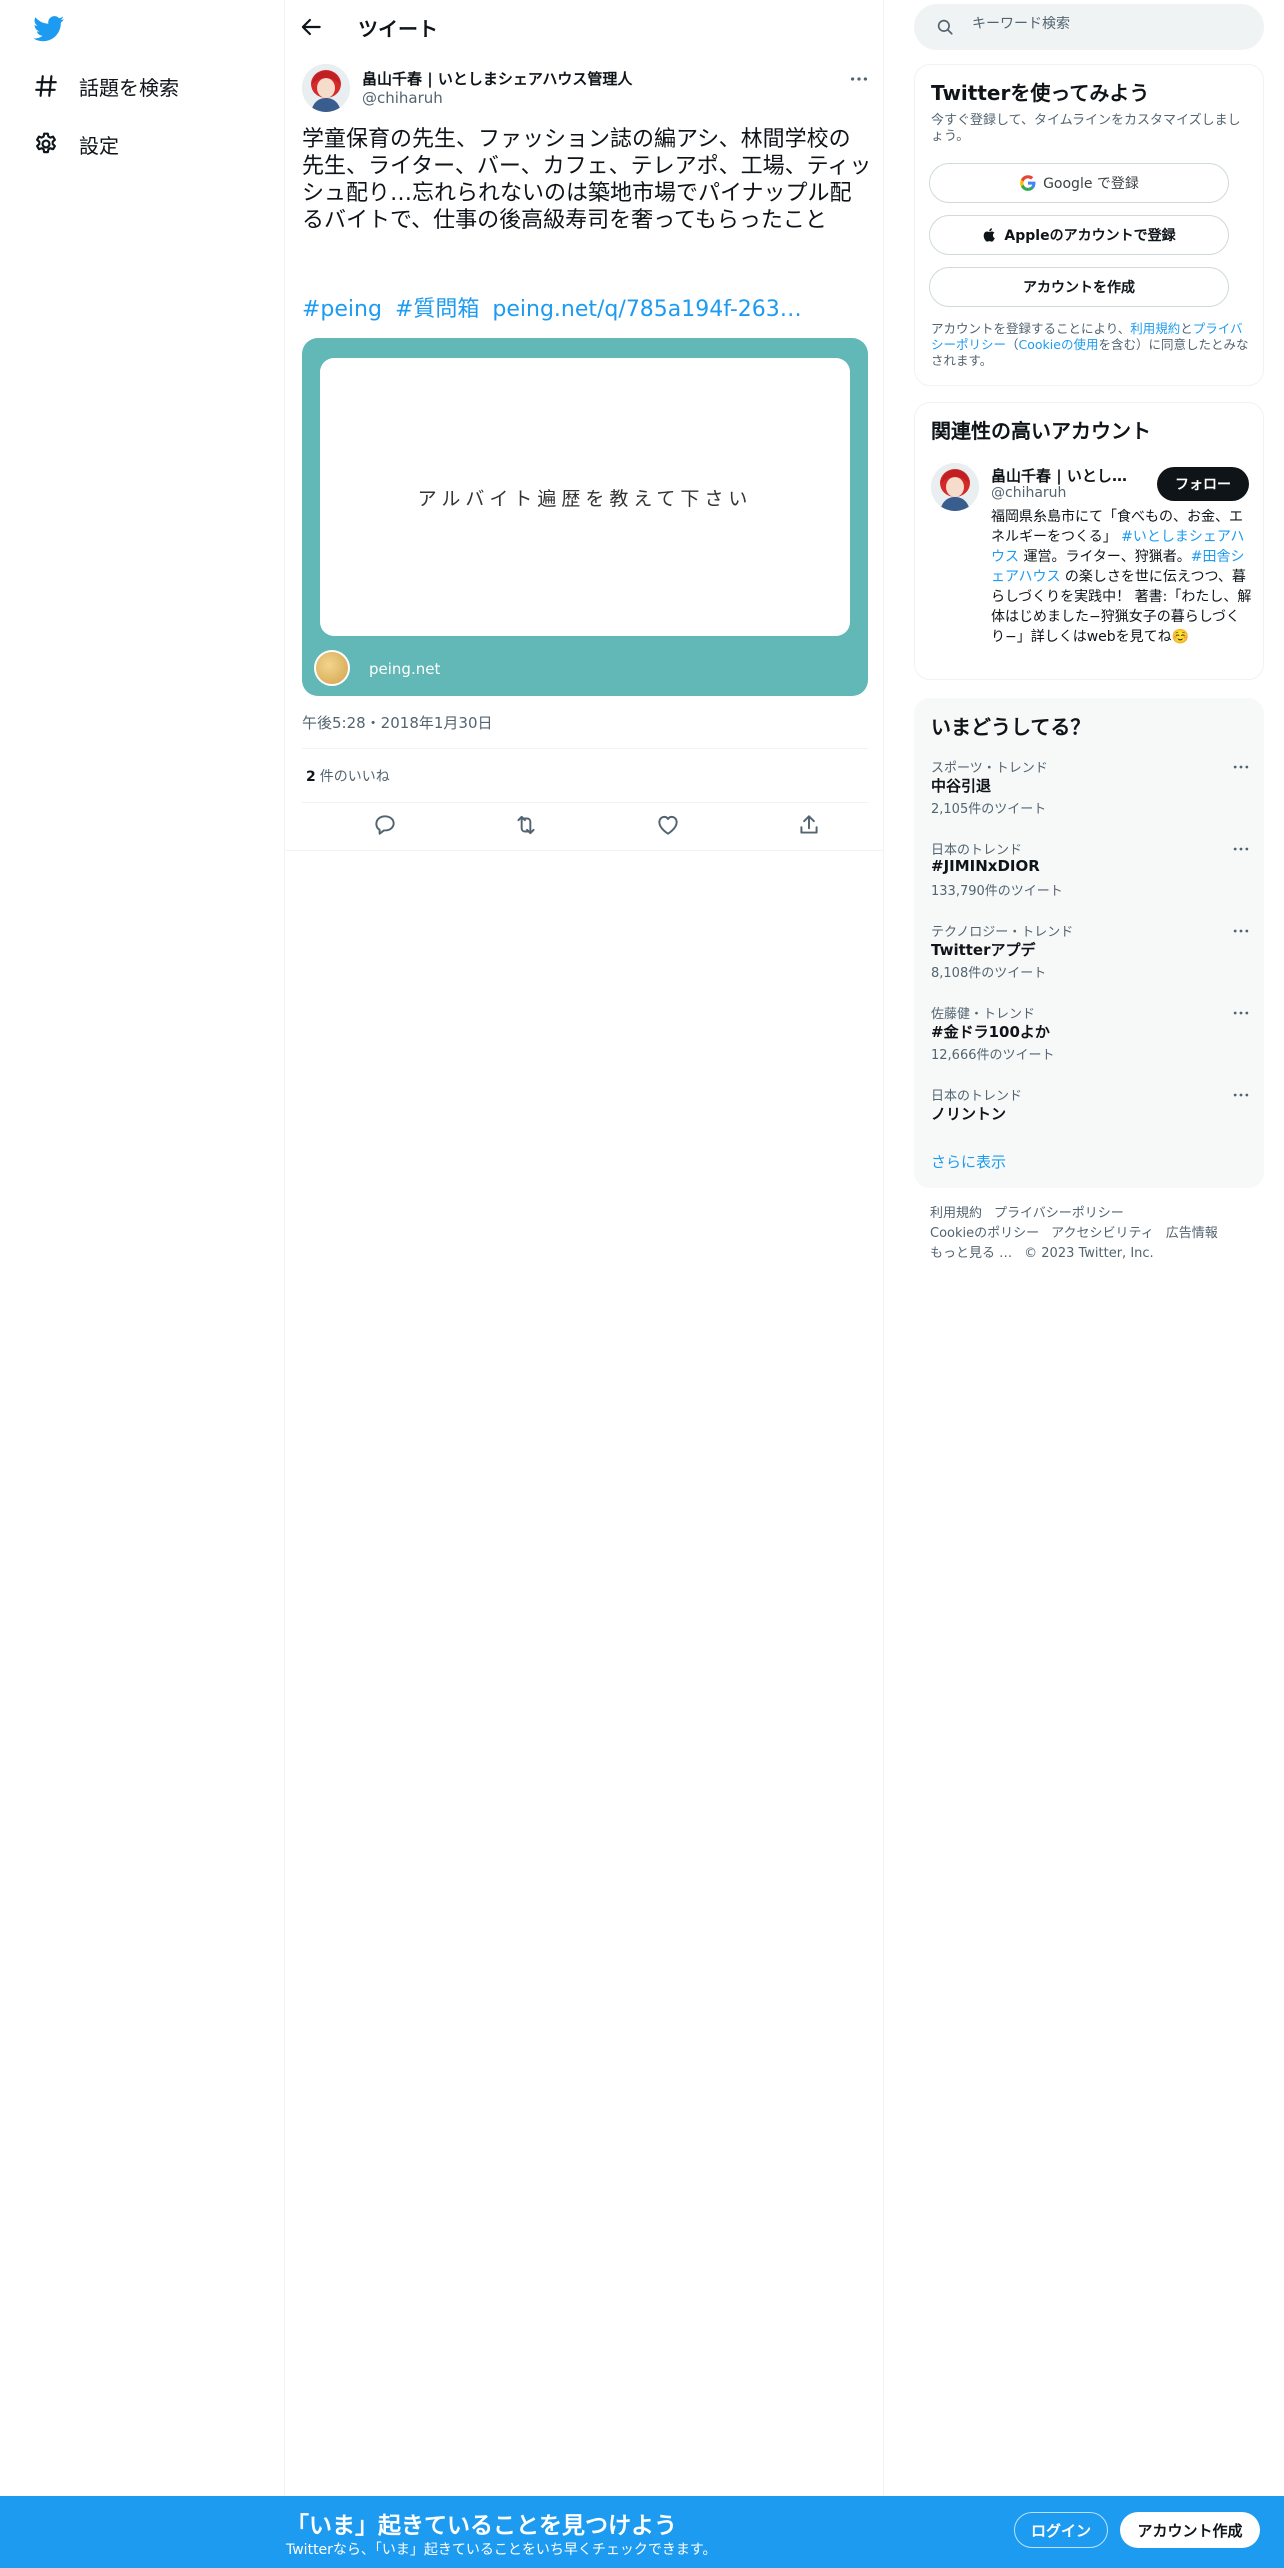 The image size is (1284, 2568). I want to click on trend-count: 133,790件のツイート, so click(997, 891).